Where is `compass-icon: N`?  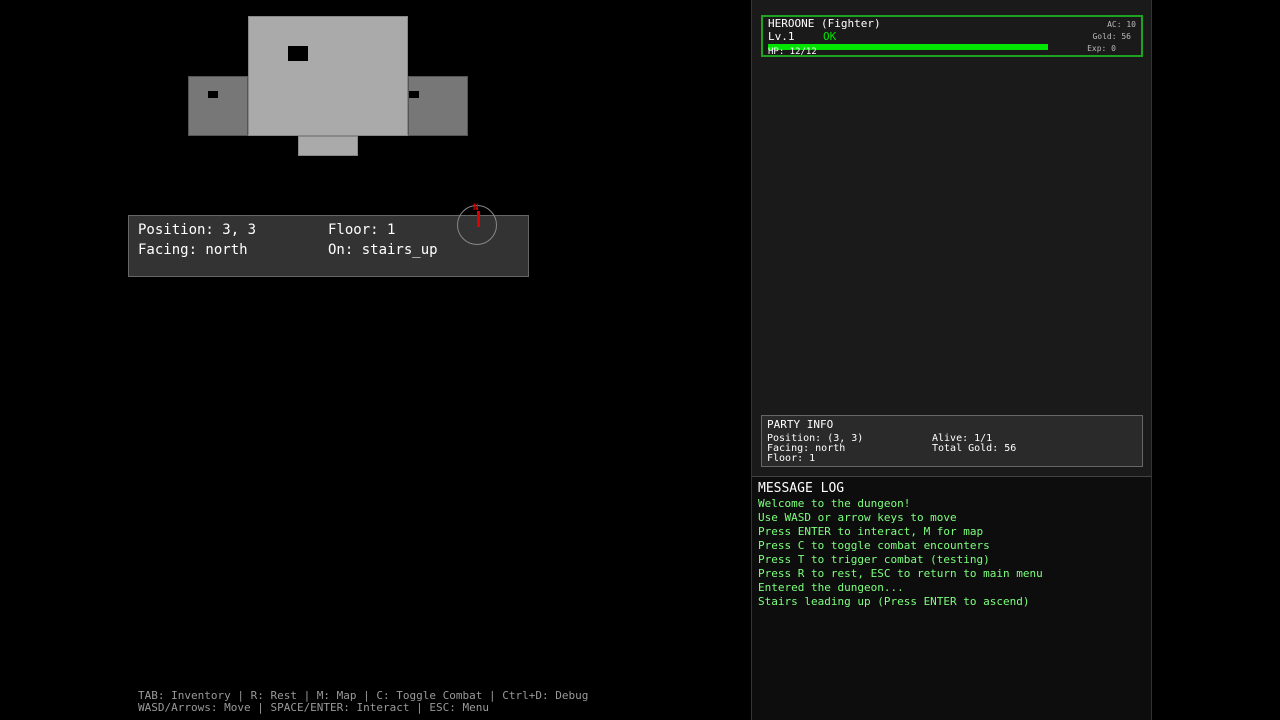 compass-icon: N is located at coordinates (477, 224).